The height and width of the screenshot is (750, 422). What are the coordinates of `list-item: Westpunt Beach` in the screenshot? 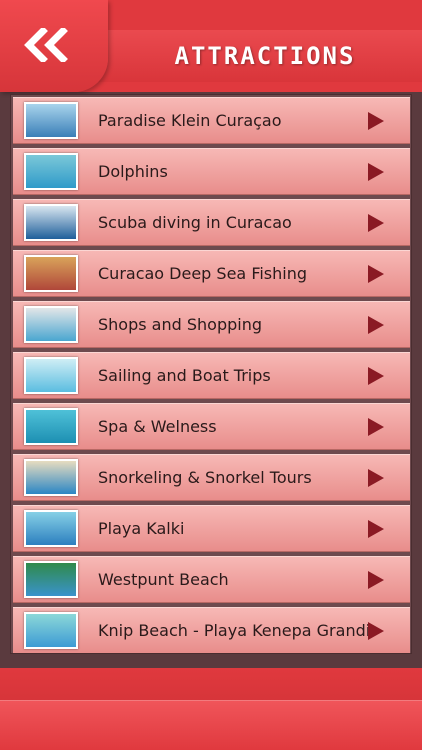 It's located at (211, 579).